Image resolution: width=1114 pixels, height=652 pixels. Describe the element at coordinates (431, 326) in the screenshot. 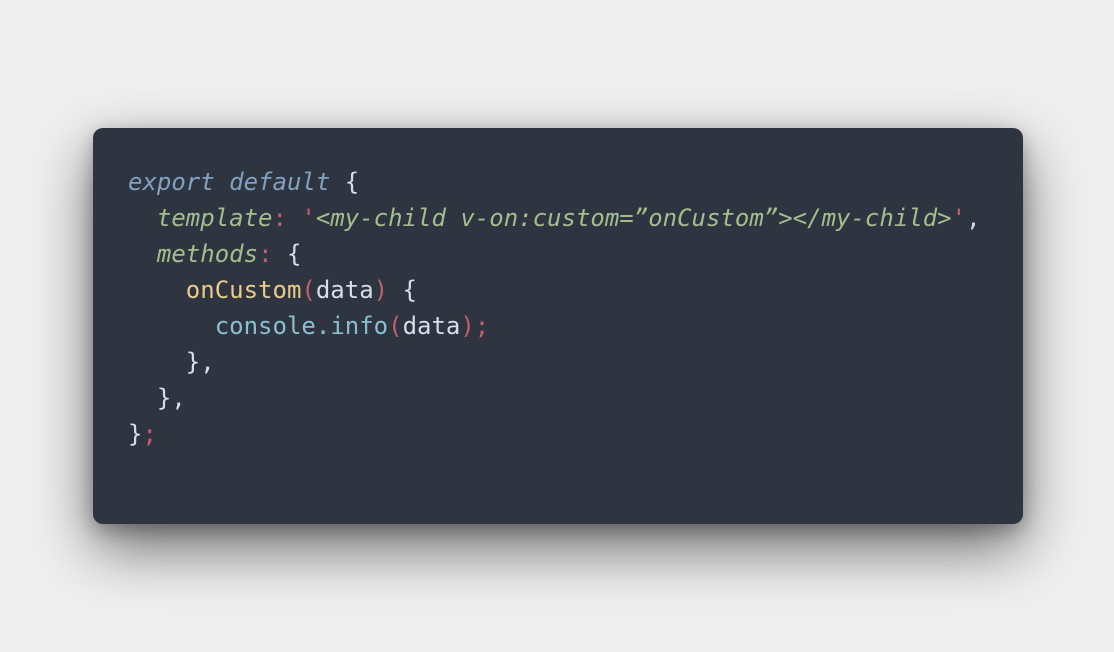

I see `argument-data: data` at that location.